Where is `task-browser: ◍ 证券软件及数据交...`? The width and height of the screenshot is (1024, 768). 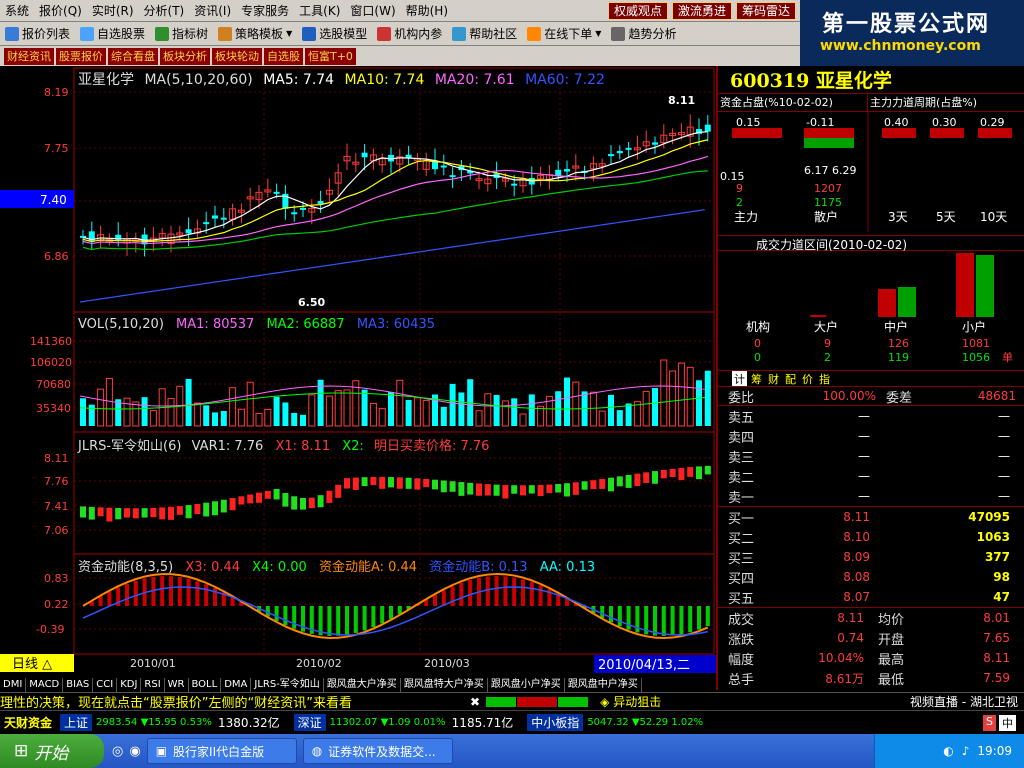 task-browser: ◍ 证券软件及数据交... is located at coordinates (377, 751).